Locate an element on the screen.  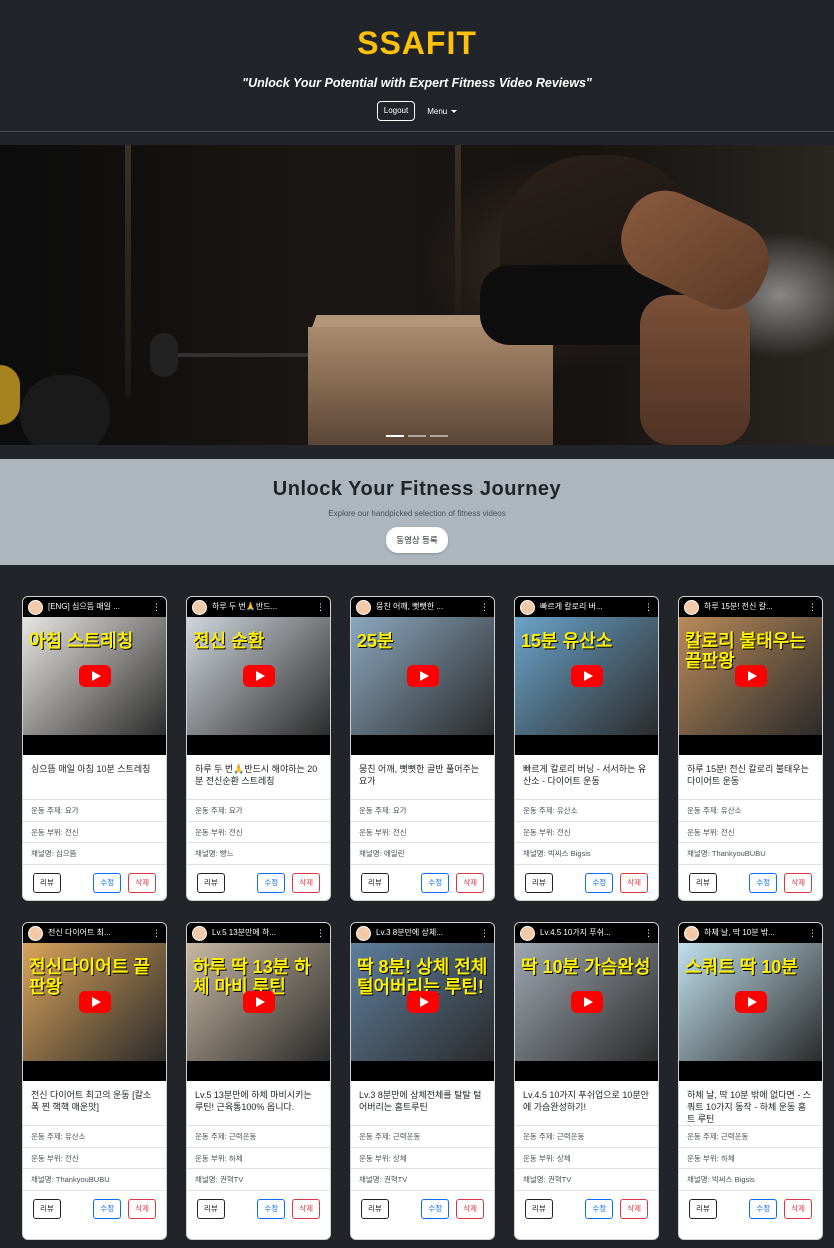
video-topic: 운동 주제: 근력운동 is located at coordinates (750, 1136).